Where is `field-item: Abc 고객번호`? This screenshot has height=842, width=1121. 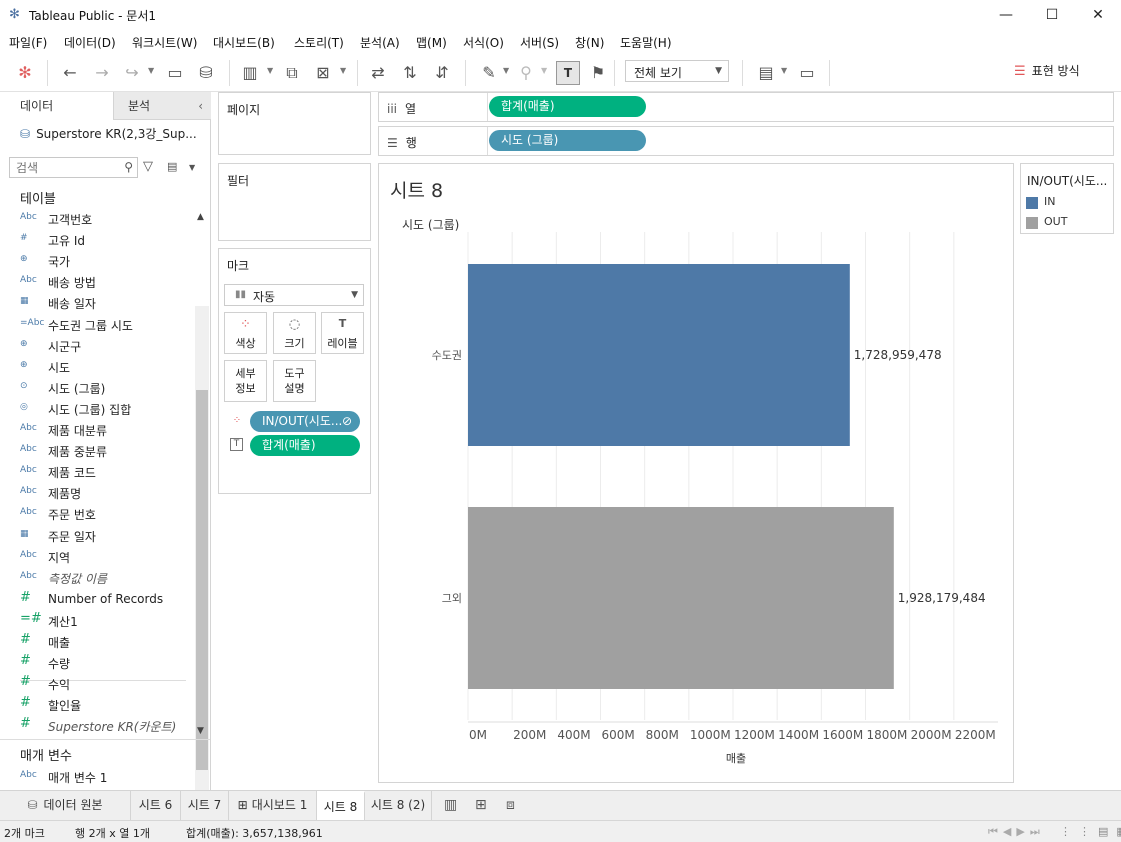
field-item: Abc 고객번호 is located at coordinates (105, 219).